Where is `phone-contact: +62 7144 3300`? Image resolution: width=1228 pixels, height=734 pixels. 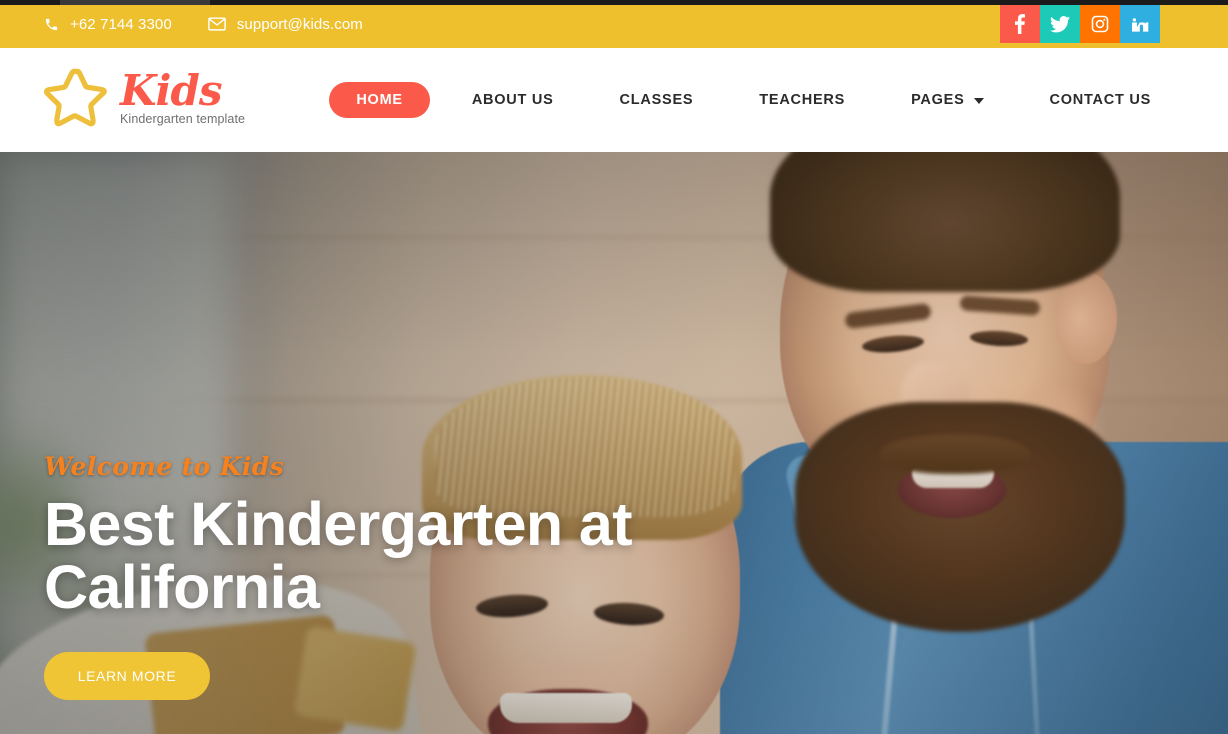
phone-contact: +62 7144 3300 is located at coordinates (108, 24).